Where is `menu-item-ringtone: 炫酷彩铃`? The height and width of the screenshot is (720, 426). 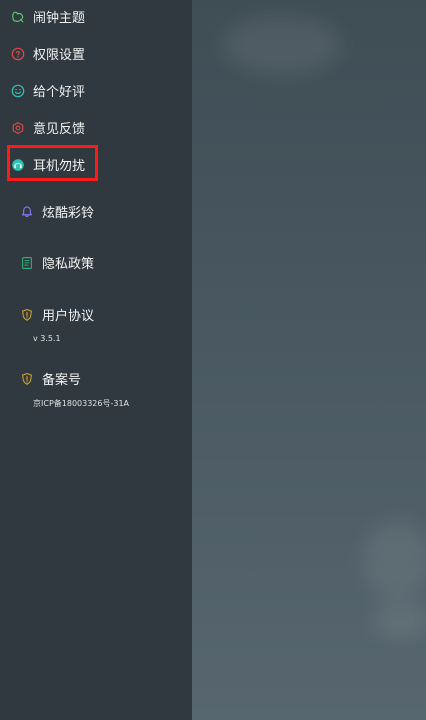 menu-item-ringtone: 炫酷彩铃 is located at coordinates (57, 211).